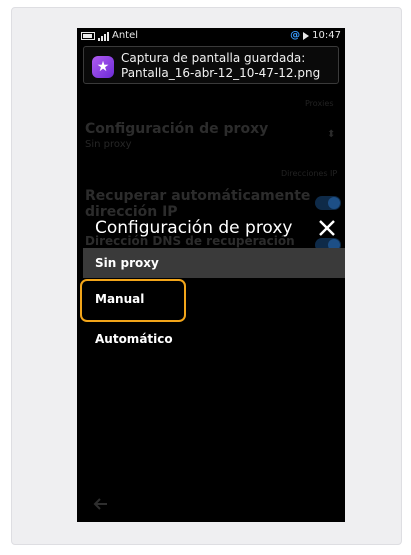  Describe the element at coordinates (133, 300) in the screenshot. I see `highlight-annotation` at that location.